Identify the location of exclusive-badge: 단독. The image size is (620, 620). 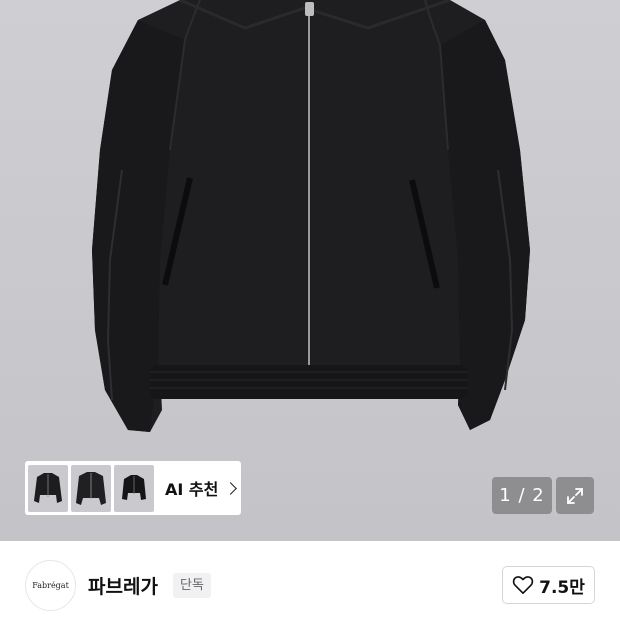
(192, 585).